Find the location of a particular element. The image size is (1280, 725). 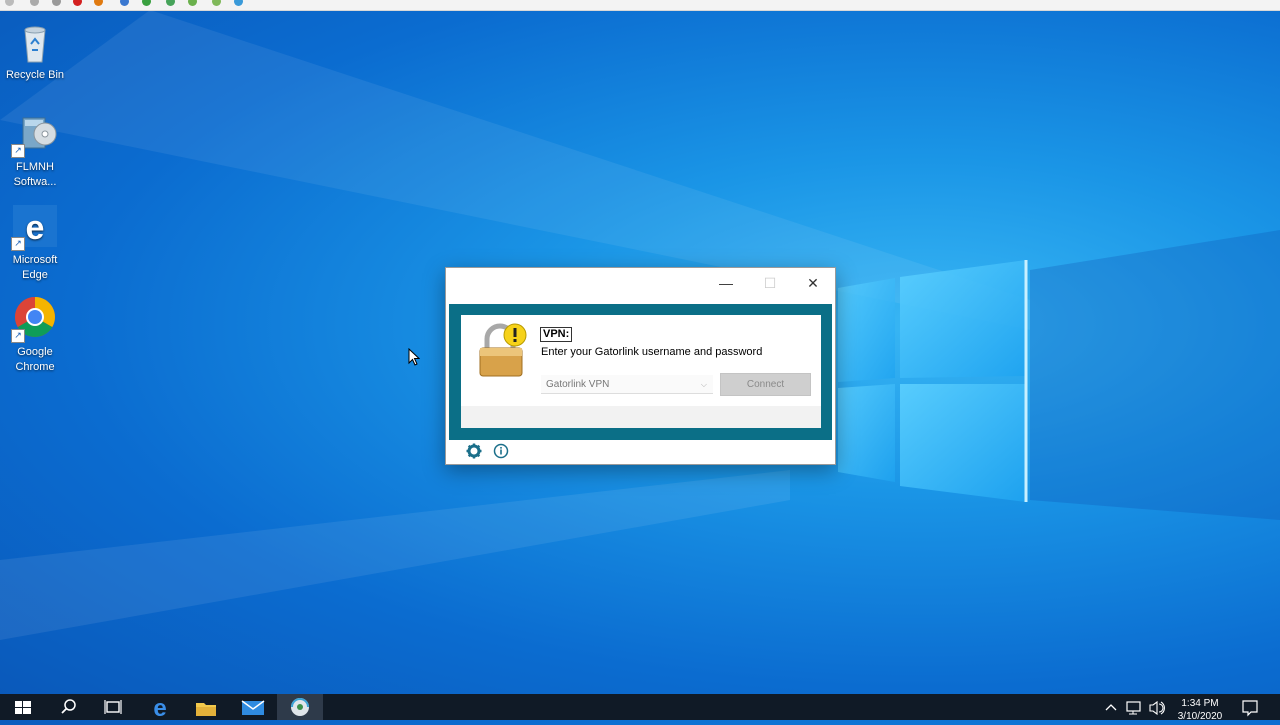

task-view-icon is located at coordinates (113, 707).